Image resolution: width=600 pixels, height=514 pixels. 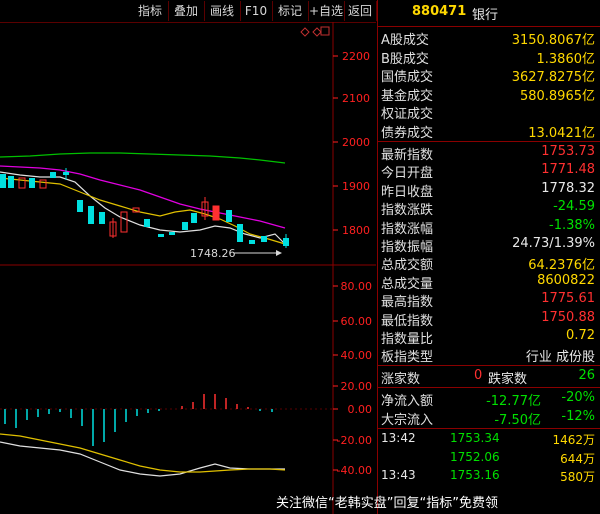 I want to click on row-label: A股成交, so click(x=405, y=40).